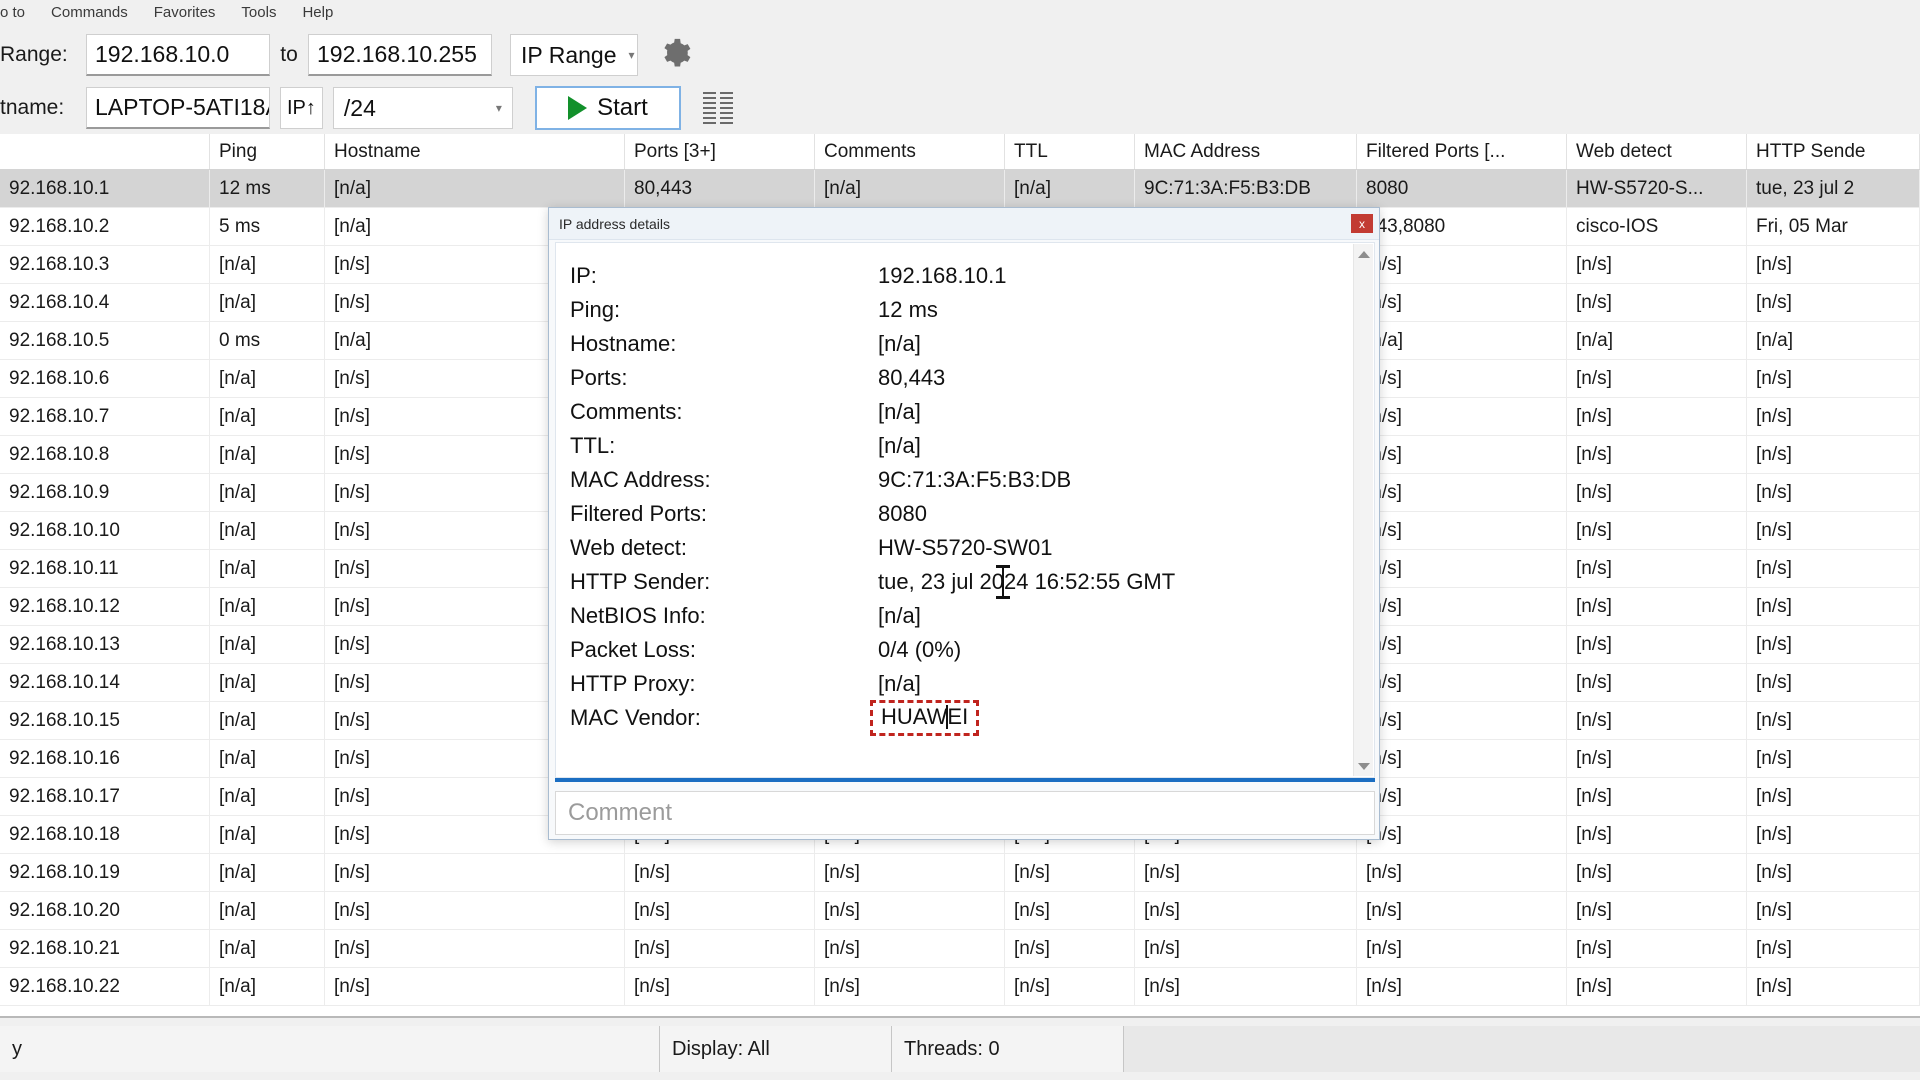  What do you see at coordinates (301, 108) in the screenshot?
I see `ip-up-button: IP↑` at bounding box center [301, 108].